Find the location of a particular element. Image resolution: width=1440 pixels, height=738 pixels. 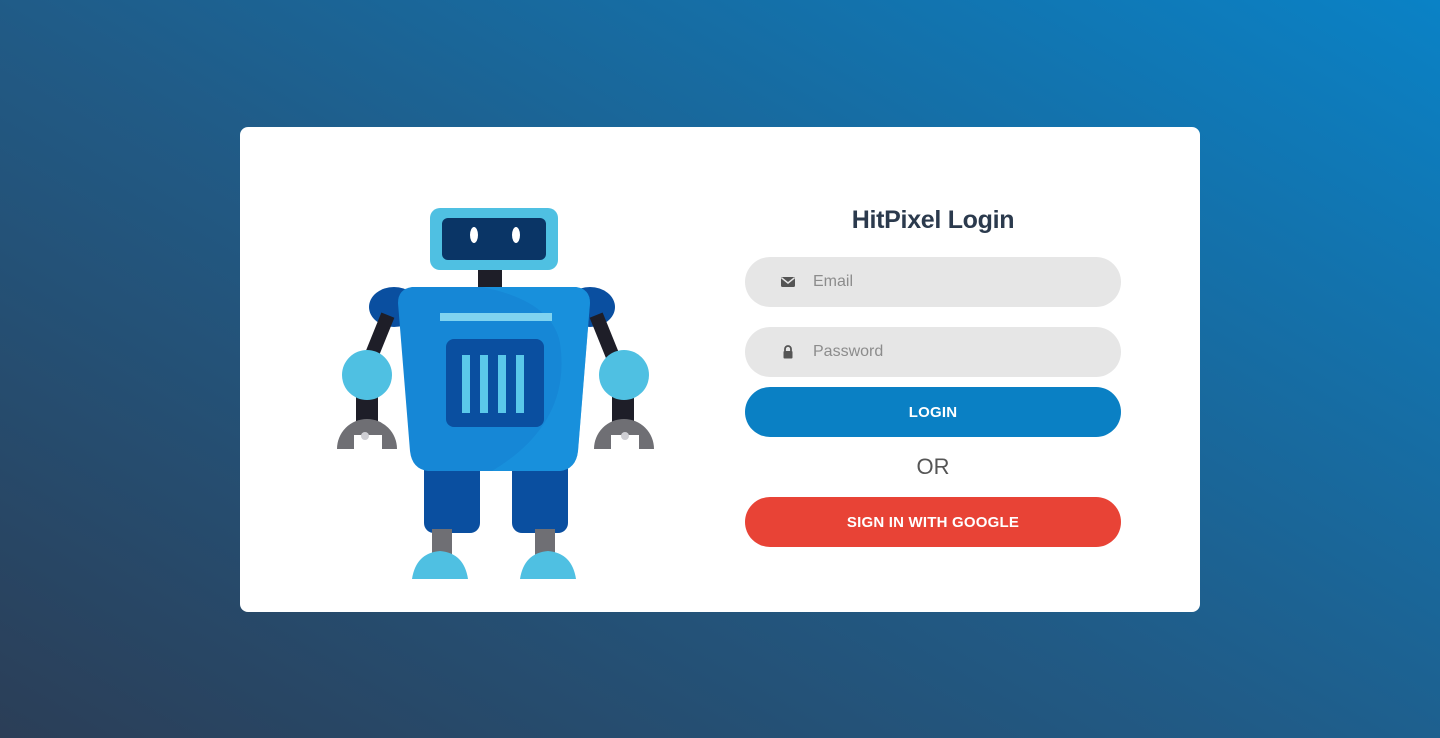

password-field-wrapper is located at coordinates (933, 352).